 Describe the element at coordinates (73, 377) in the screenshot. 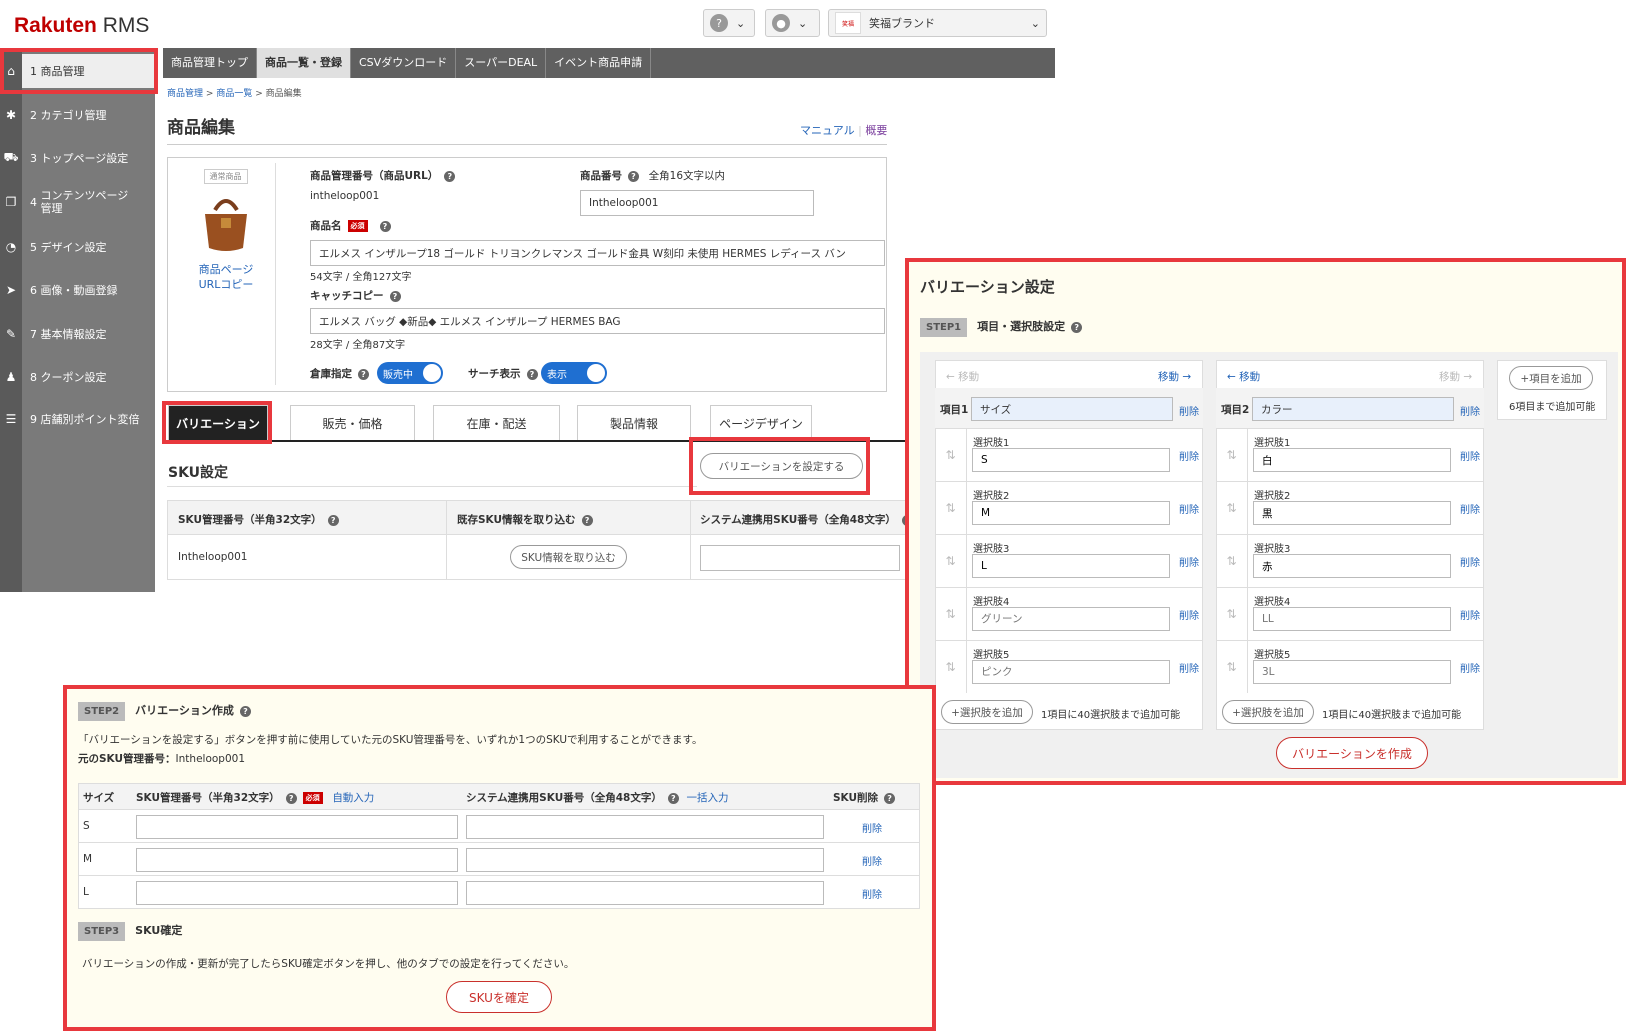

I see `sidebar-label: クーポン設定` at that location.